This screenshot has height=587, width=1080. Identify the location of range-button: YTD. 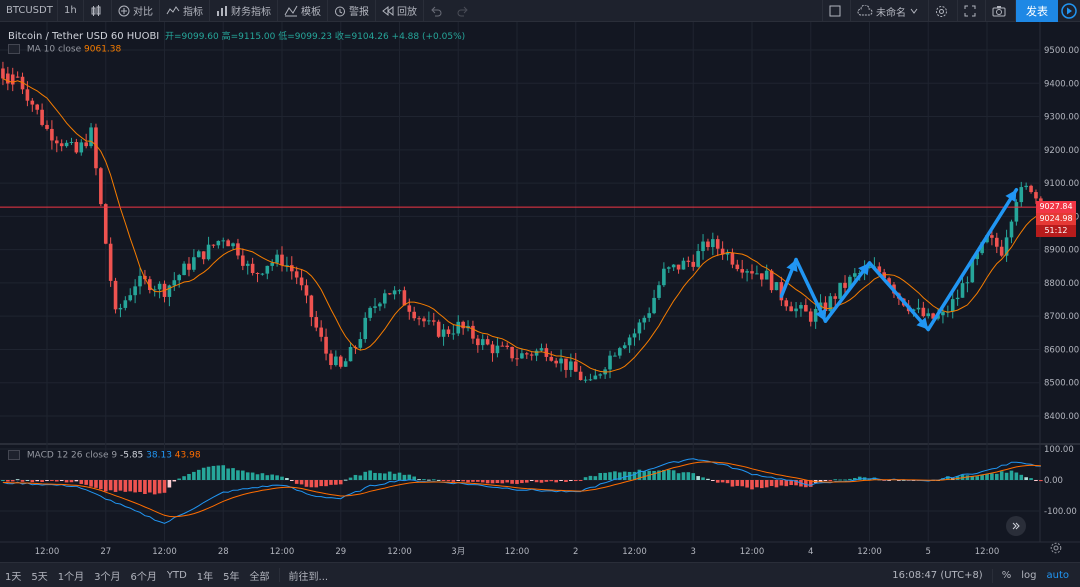
(177, 575).